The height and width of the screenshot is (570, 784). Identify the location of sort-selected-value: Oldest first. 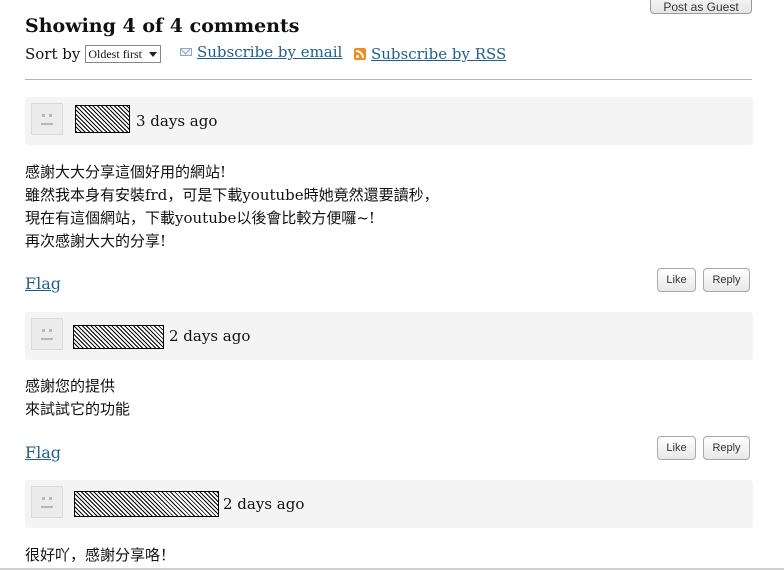
(115, 54).